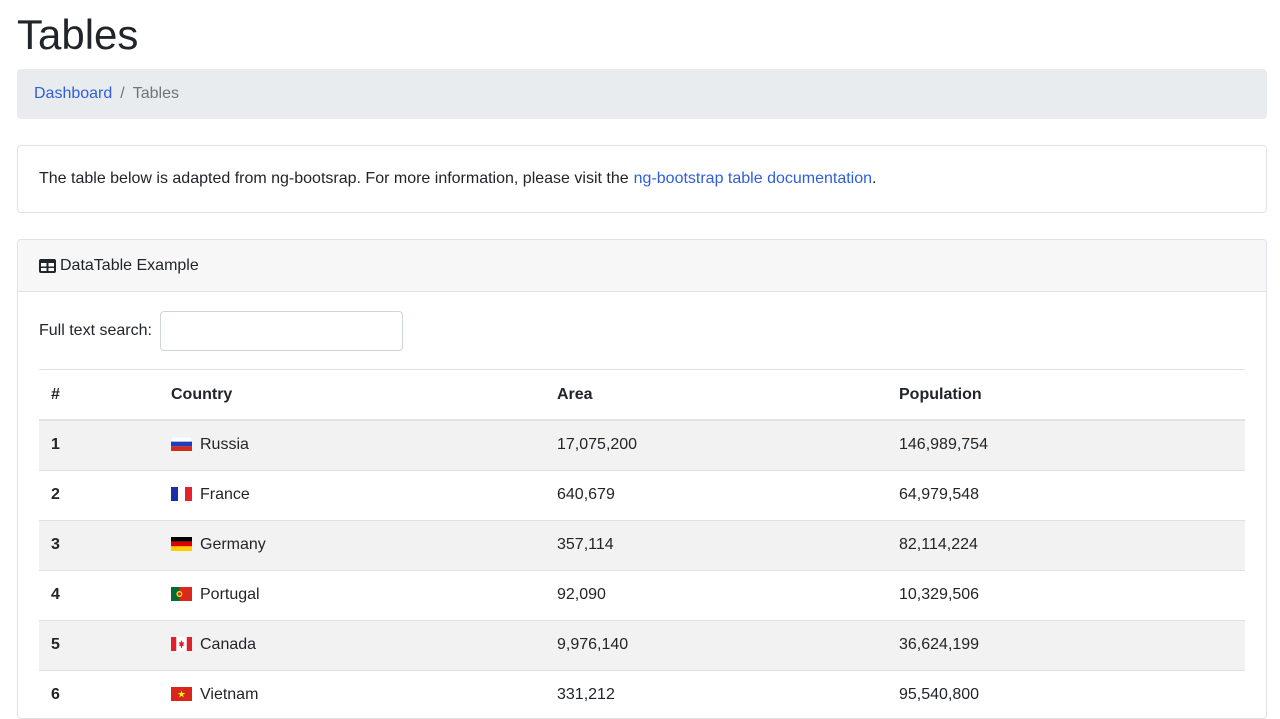  Describe the element at coordinates (352, 395) in the screenshot. I see `header-country: Country` at that location.